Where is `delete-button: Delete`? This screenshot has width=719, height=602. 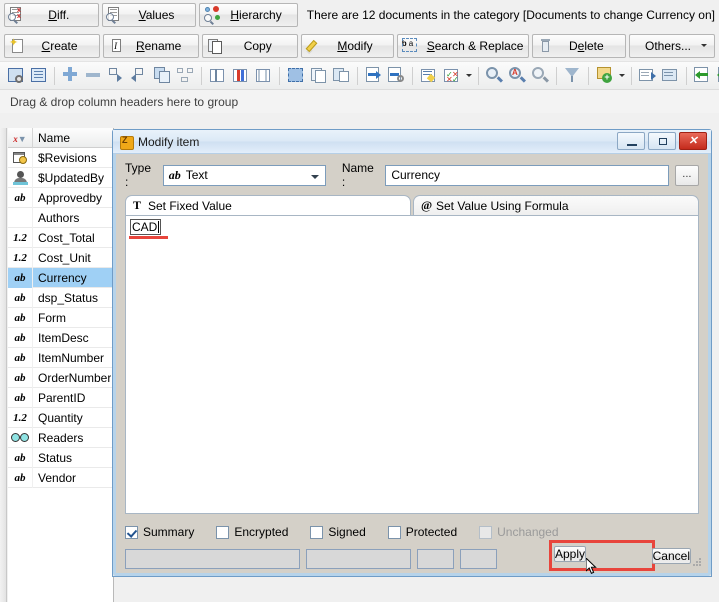 delete-button: Delete is located at coordinates (578, 45).